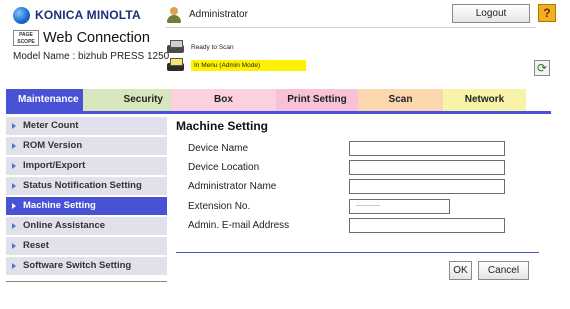 The image size is (570, 309). What do you see at coordinates (175, 47) in the screenshot?
I see `printer-status-icon` at bounding box center [175, 47].